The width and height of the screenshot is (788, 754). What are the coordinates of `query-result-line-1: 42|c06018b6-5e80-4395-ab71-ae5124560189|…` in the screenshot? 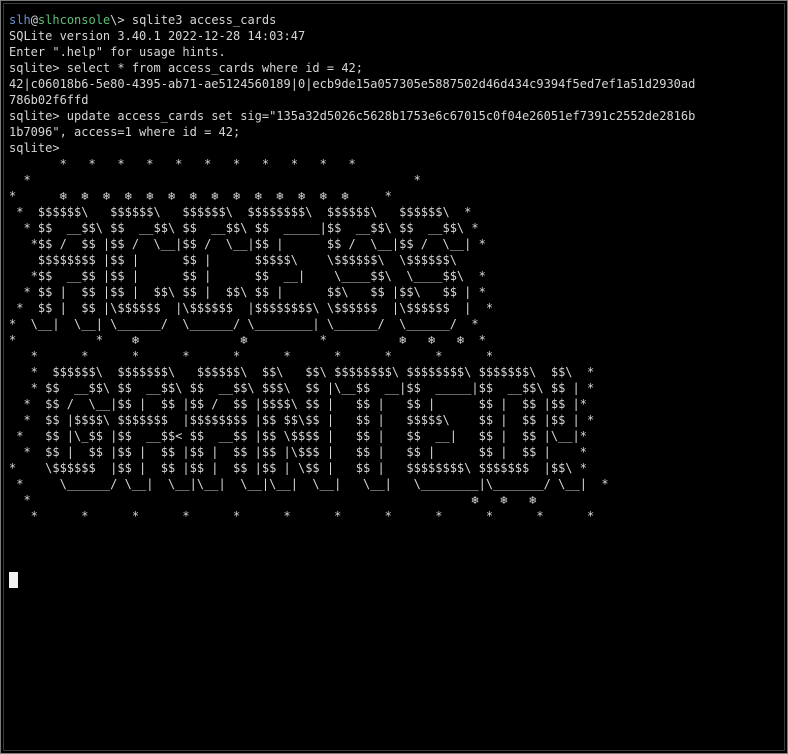 It's located at (352, 84).